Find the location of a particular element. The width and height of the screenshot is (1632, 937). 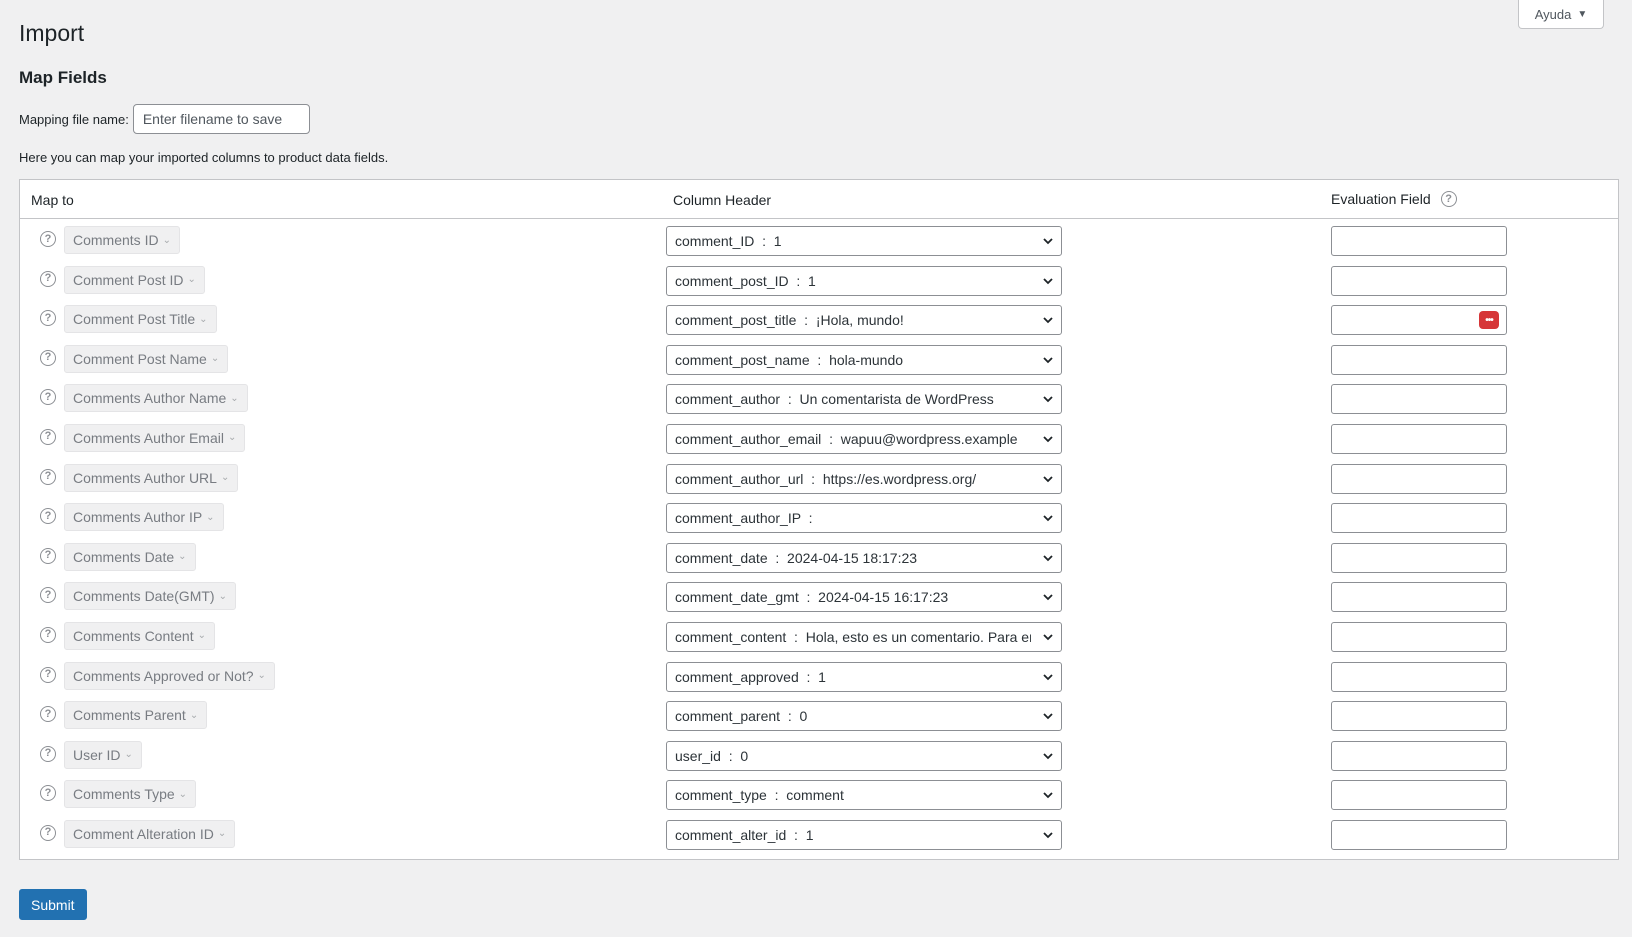

field-select: Comments Author URL ⌄ is located at coordinates (151, 477).